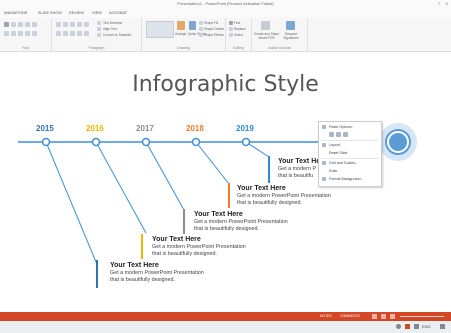  I want to click on entry-bar-2015, so click(97, 274).